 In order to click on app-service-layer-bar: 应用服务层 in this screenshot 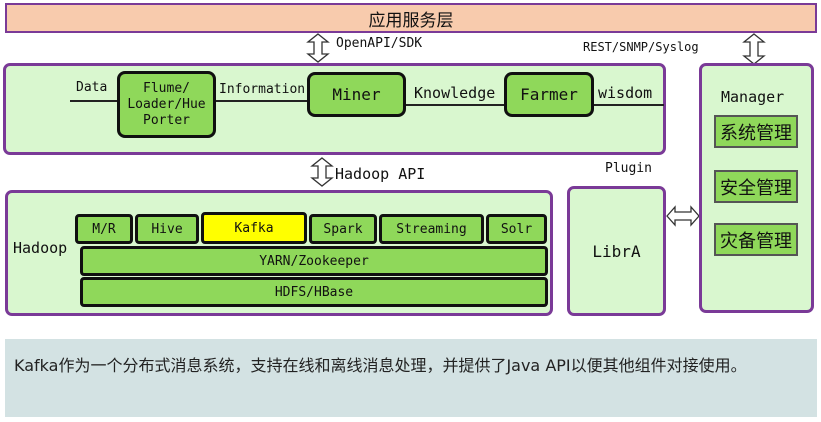, I will do `click(411, 18)`.